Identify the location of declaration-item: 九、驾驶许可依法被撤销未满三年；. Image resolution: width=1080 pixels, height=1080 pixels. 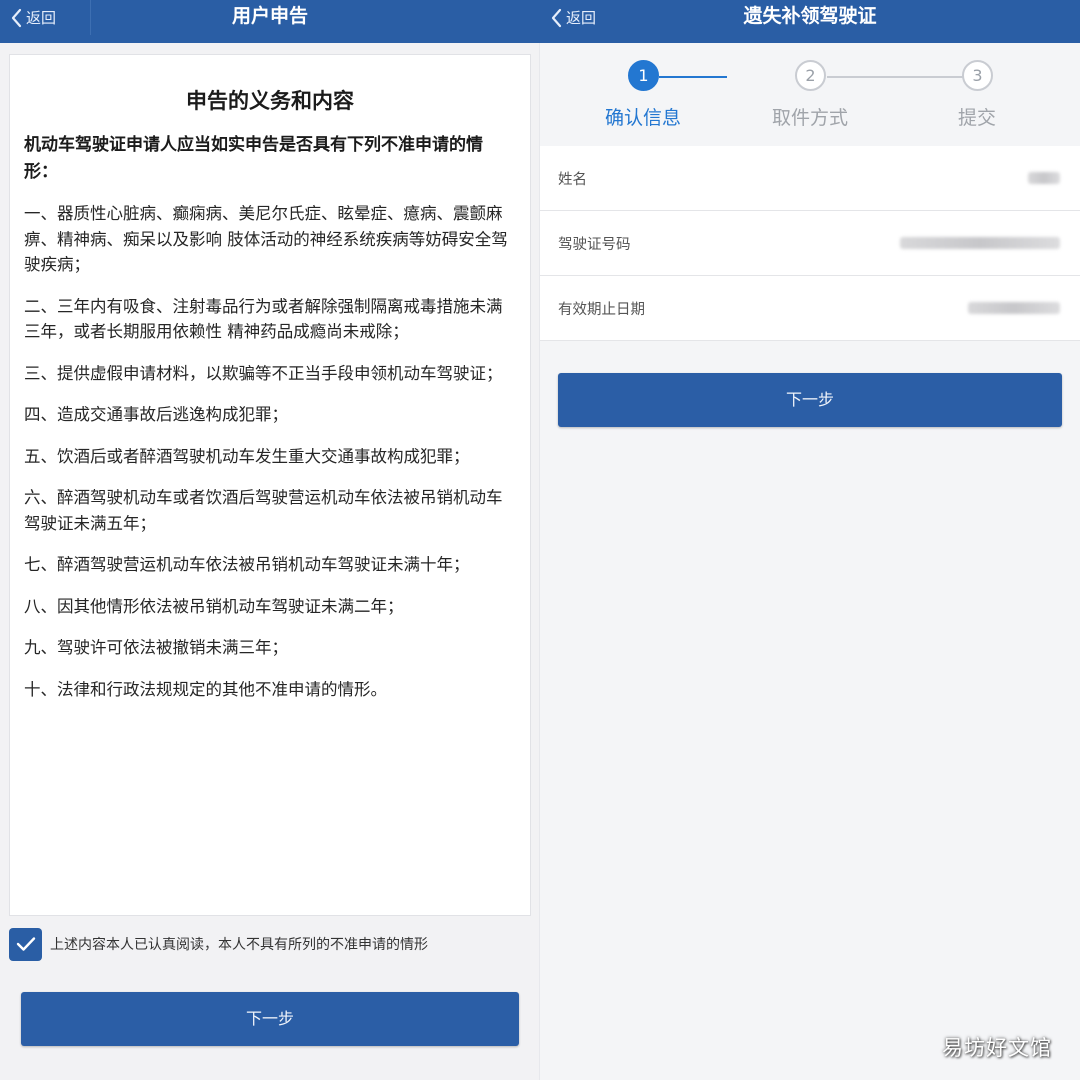
(156, 647).